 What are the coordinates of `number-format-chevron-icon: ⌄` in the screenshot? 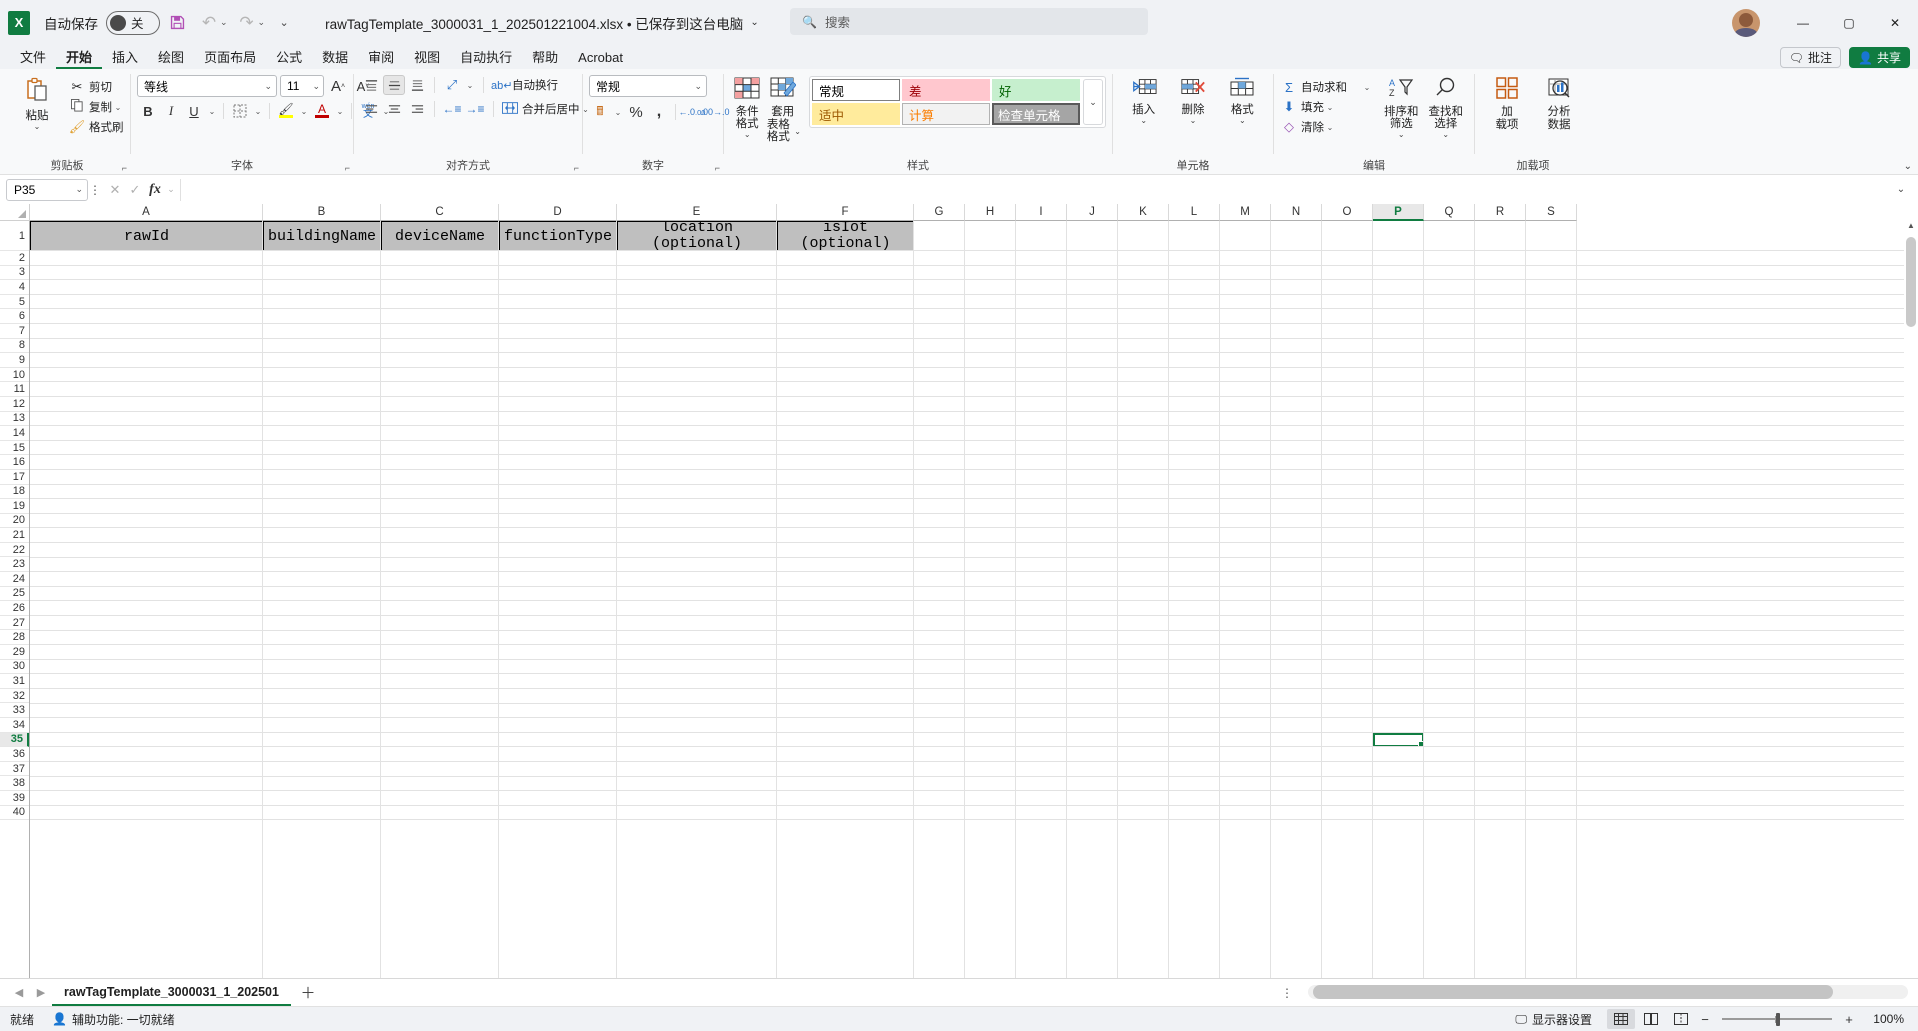 It's located at (698, 86).